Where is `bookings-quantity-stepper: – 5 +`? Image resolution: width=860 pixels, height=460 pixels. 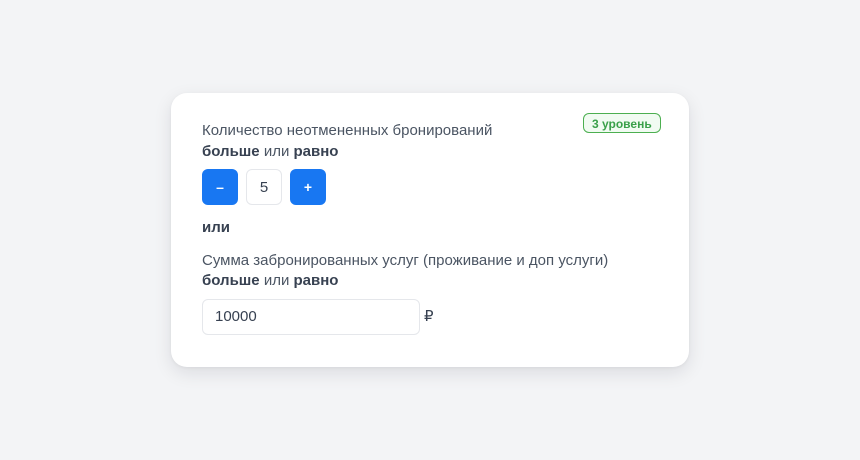 bookings-quantity-stepper: – 5 + is located at coordinates (264, 187).